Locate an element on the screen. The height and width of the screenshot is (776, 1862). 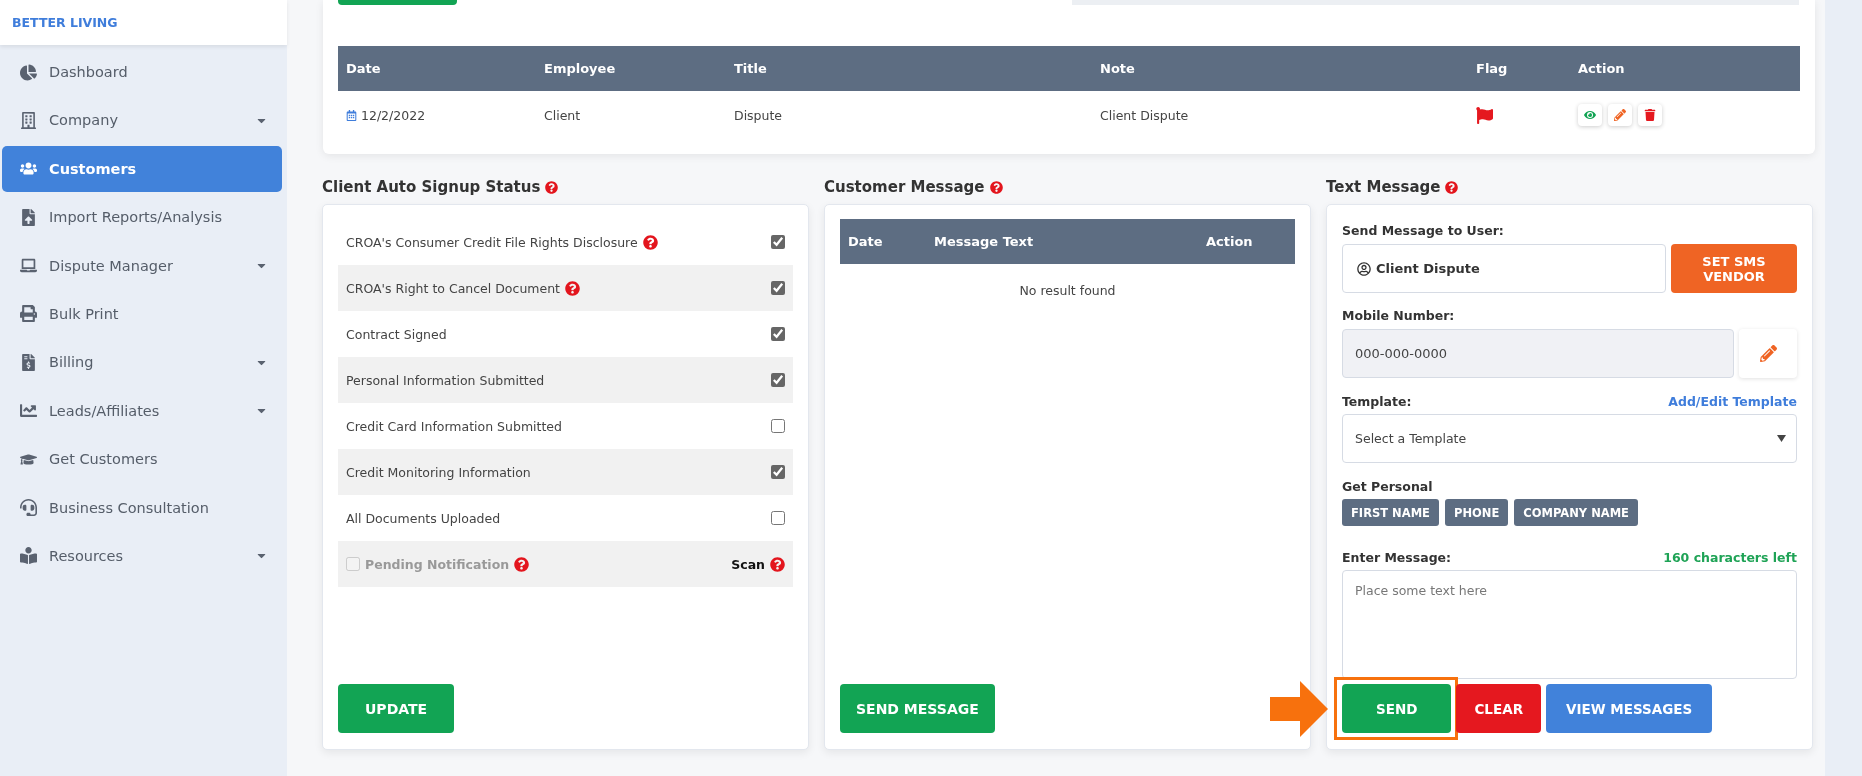
nav-item: Bulk Print is located at coordinates (142, 313).